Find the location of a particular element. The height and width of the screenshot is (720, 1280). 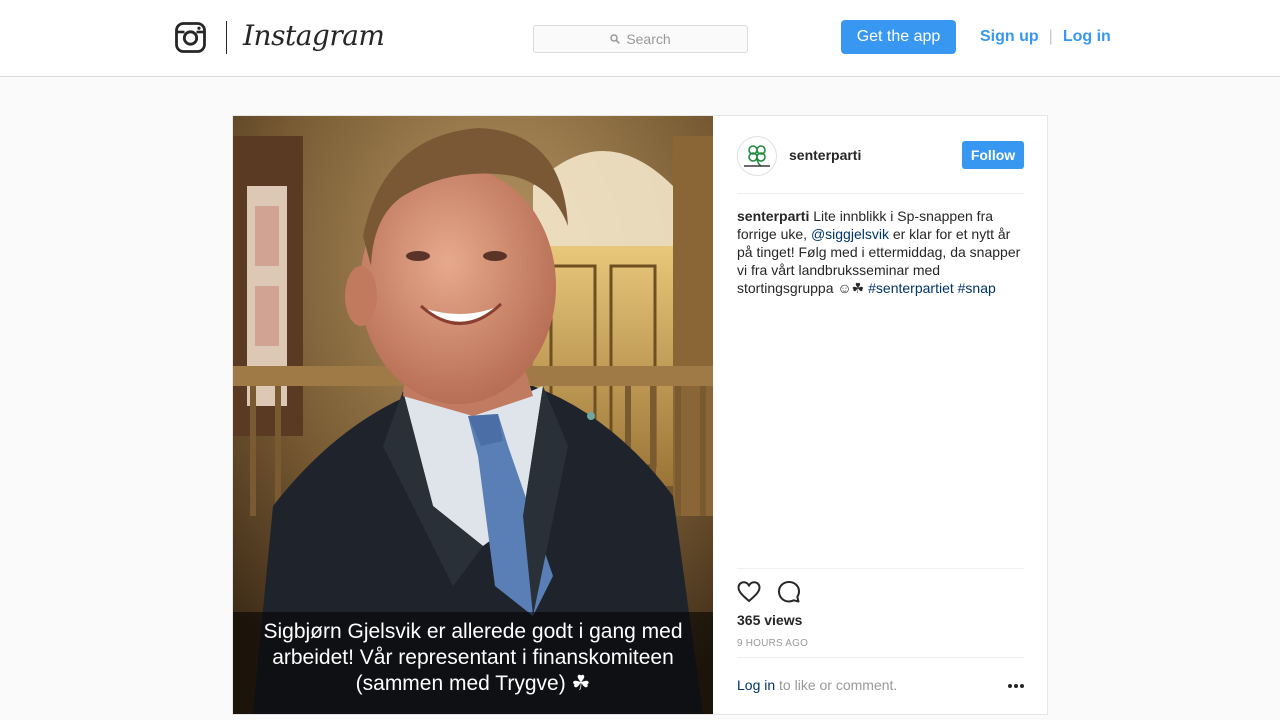

comment-button is located at coordinates (789, 592).